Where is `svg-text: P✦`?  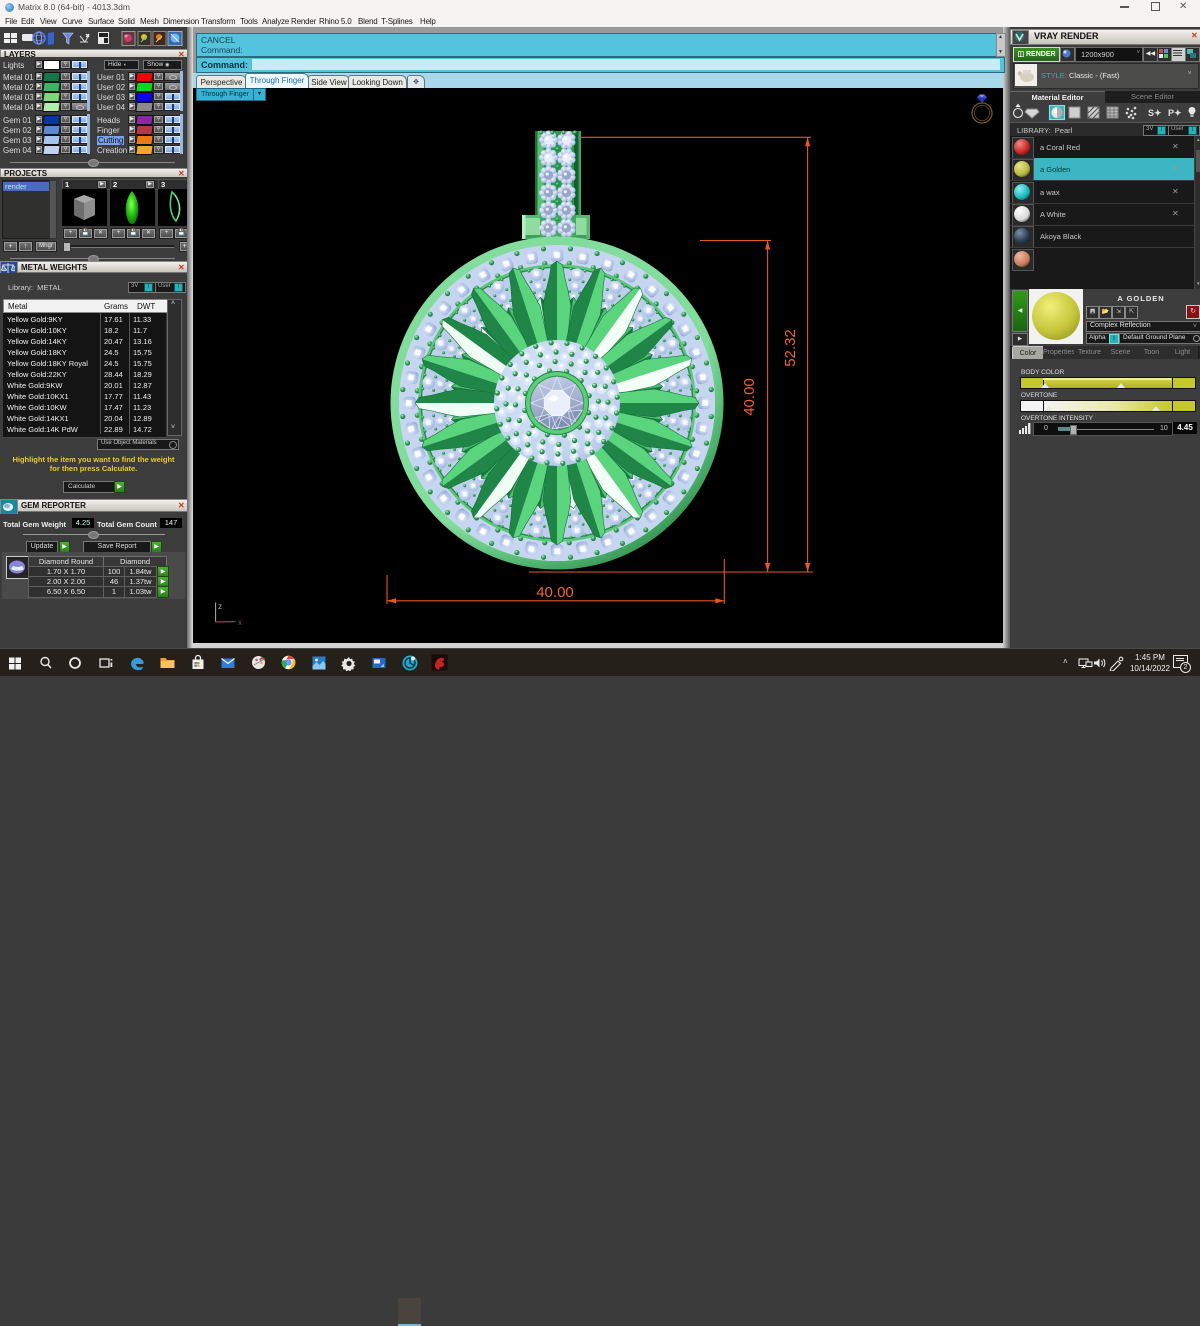
svg-text: P✦ is located at coordinates (1175, 113).